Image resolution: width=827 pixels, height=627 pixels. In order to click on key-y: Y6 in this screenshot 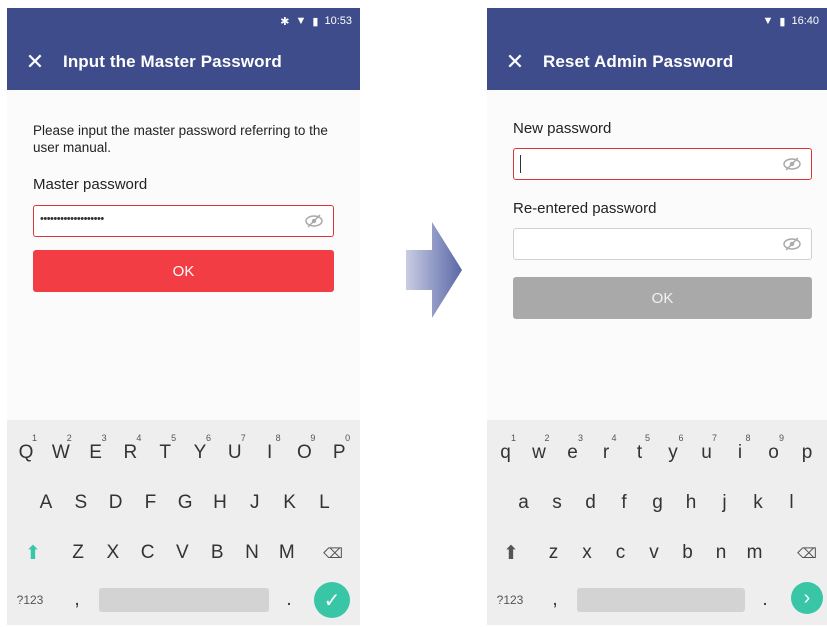, I will do `click(200, 453)`.